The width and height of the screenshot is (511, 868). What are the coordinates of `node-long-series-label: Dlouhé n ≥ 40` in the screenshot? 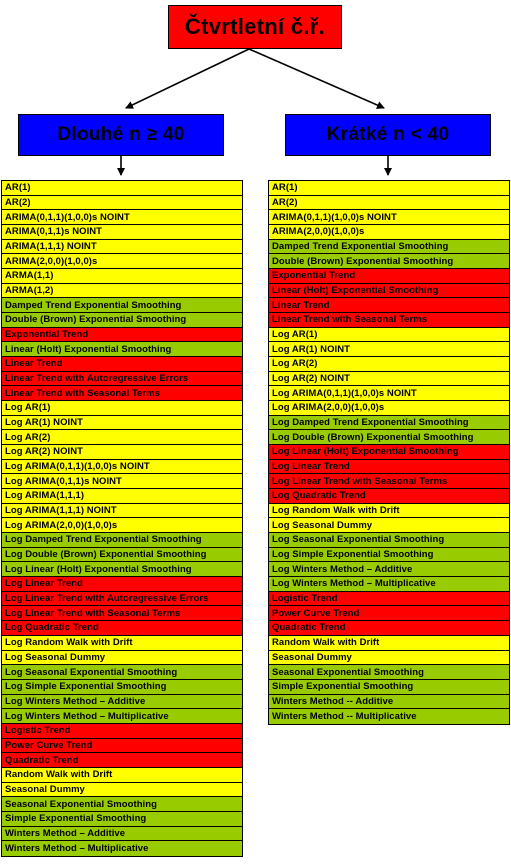 It's located at (121, 134).